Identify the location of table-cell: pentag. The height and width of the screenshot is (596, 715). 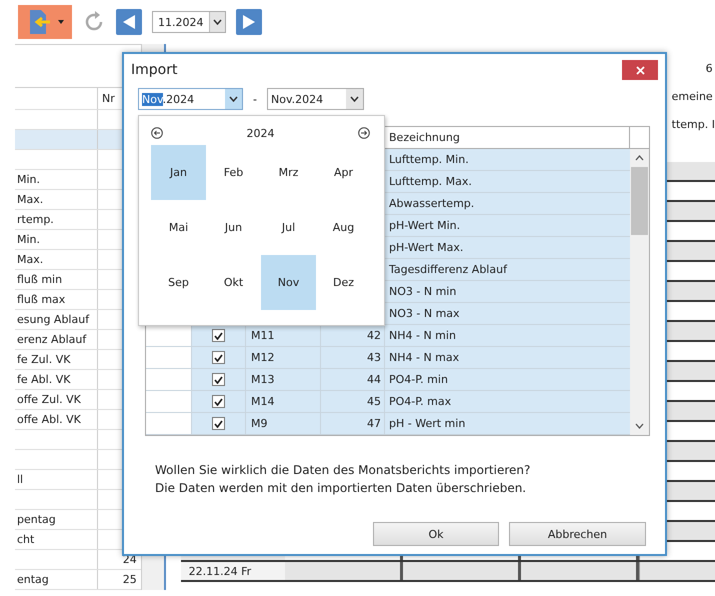
(36, 519).